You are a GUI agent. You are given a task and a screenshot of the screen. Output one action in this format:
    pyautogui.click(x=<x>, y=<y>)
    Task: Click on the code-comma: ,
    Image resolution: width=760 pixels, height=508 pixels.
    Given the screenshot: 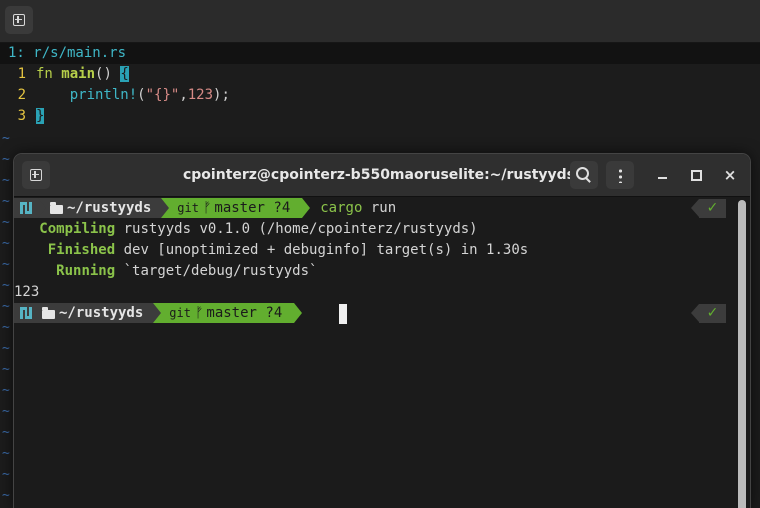 What is the action you would take?
    pyautogui.click(x=183, y=95)
    